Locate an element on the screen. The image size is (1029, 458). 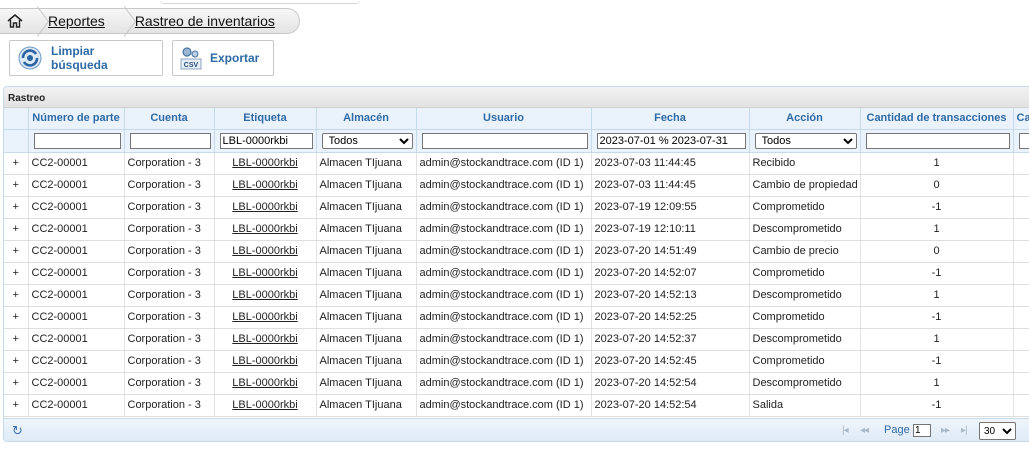
clear-search-icon is located at coordinates (30, 58).